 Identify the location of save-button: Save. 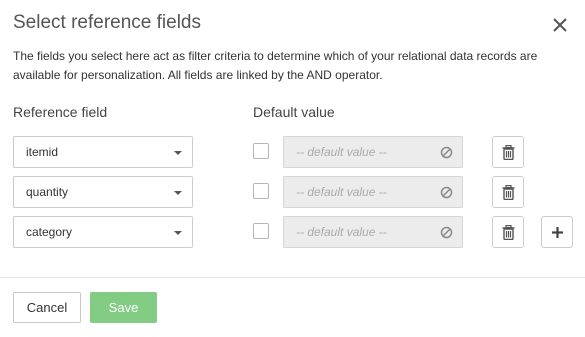
(123, 307).